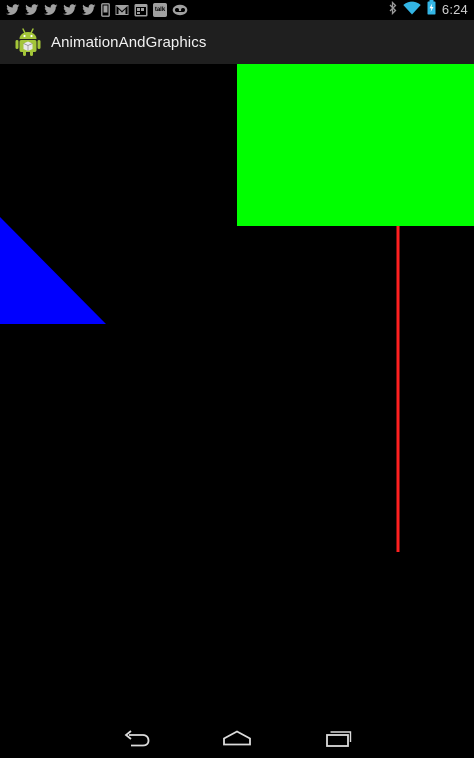 The height and width of the screenshot is (758, 474). What do you see at coordinates (237, 42) in the screenshot?
I see `action-bar: AnimationAndGraphics` at bounding box center [237, 42].